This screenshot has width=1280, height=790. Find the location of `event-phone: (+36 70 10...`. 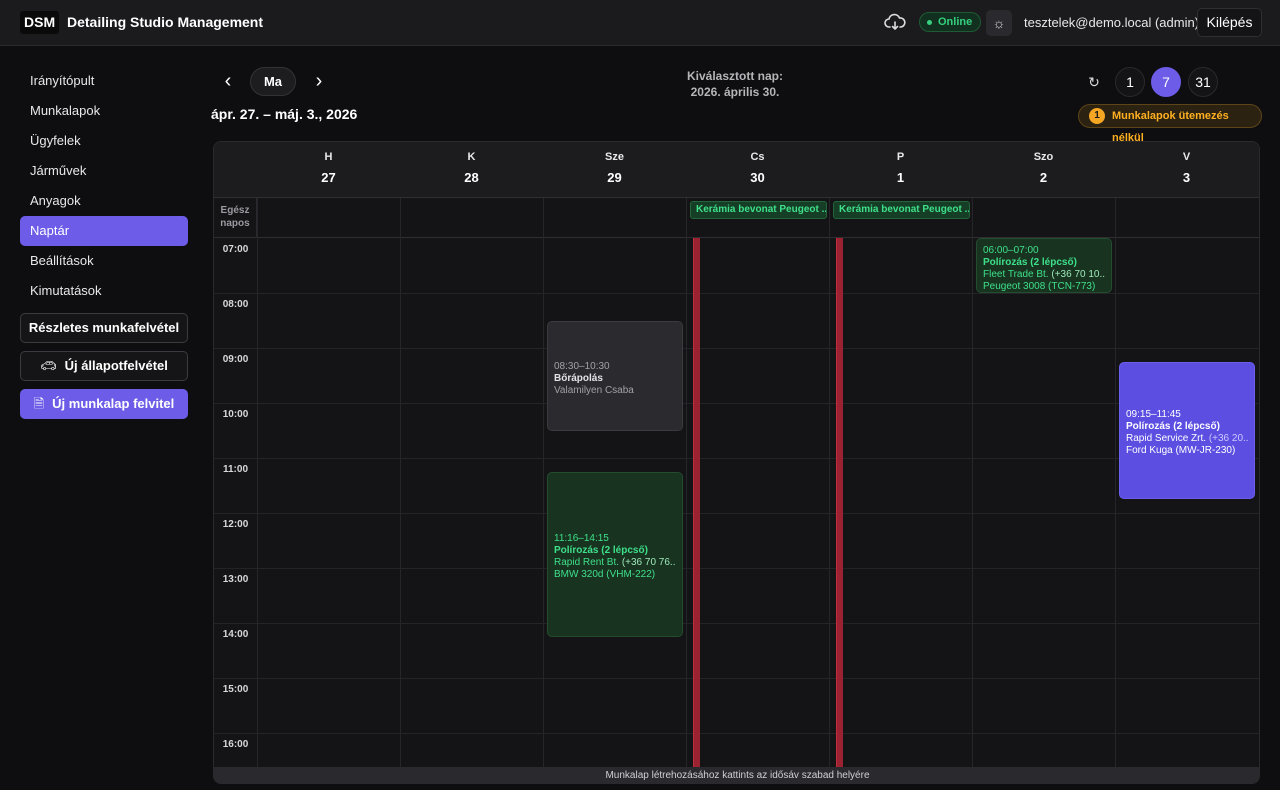

event-phone: (+36 70 10... is located at coordinates (1078, 274).